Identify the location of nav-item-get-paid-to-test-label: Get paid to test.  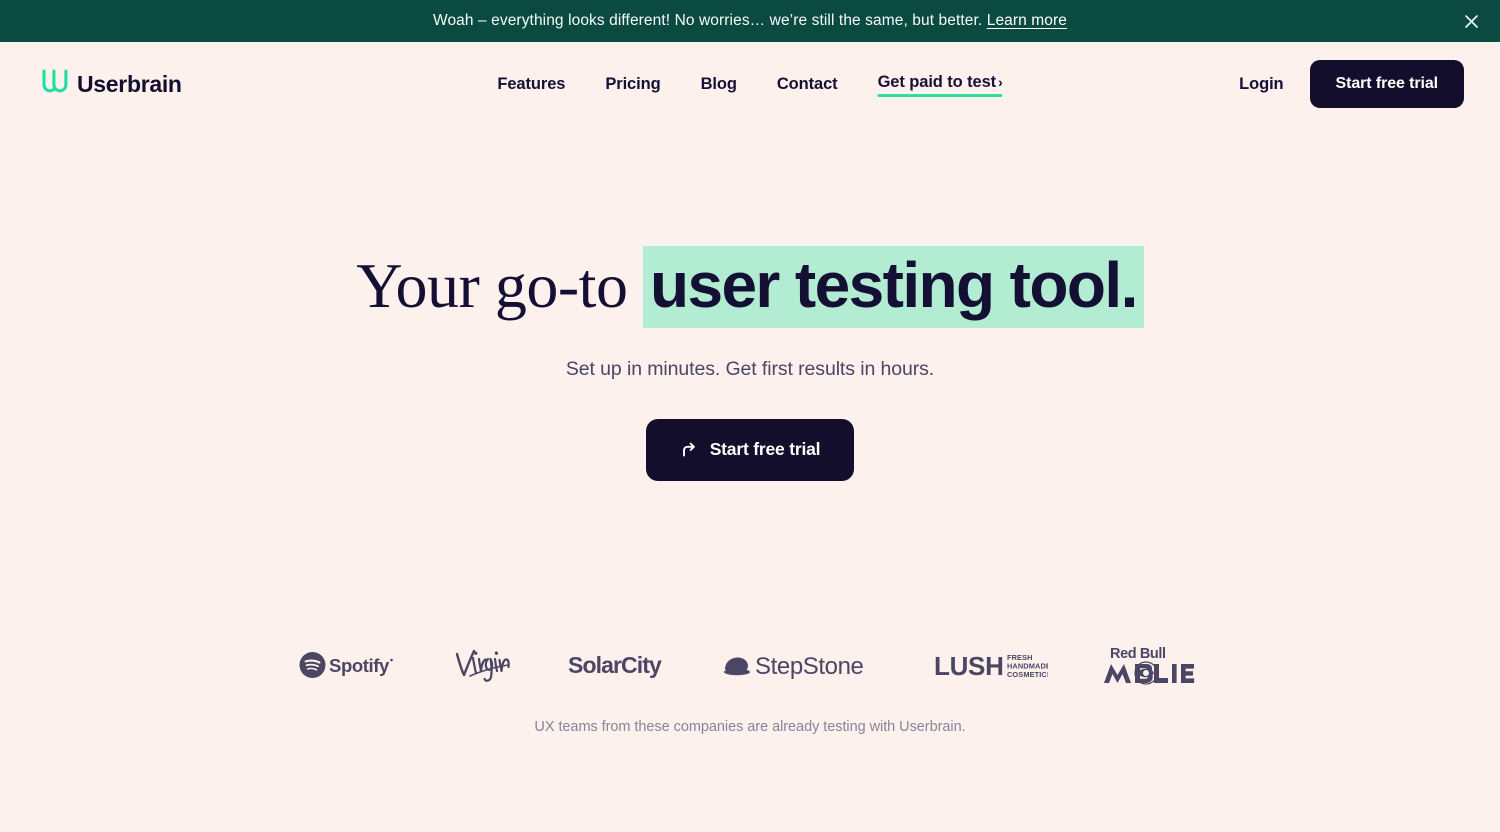
(937, 81).